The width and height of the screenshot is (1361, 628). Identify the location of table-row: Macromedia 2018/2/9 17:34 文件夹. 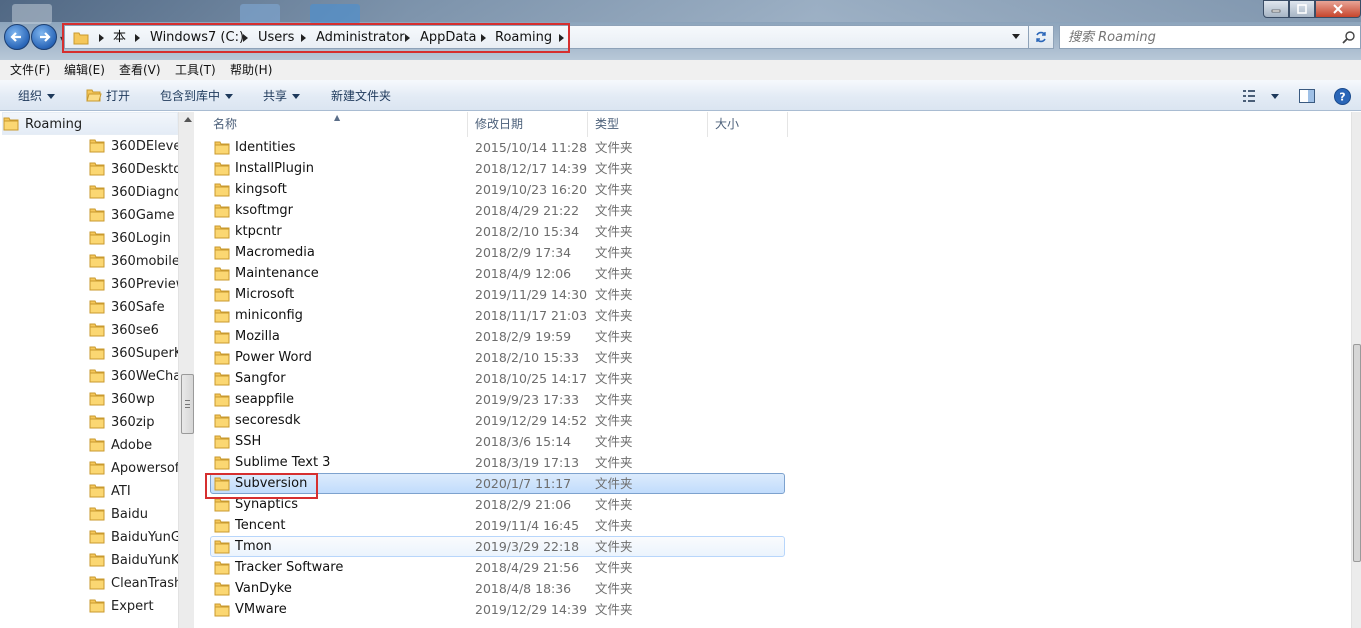
(495, 252).